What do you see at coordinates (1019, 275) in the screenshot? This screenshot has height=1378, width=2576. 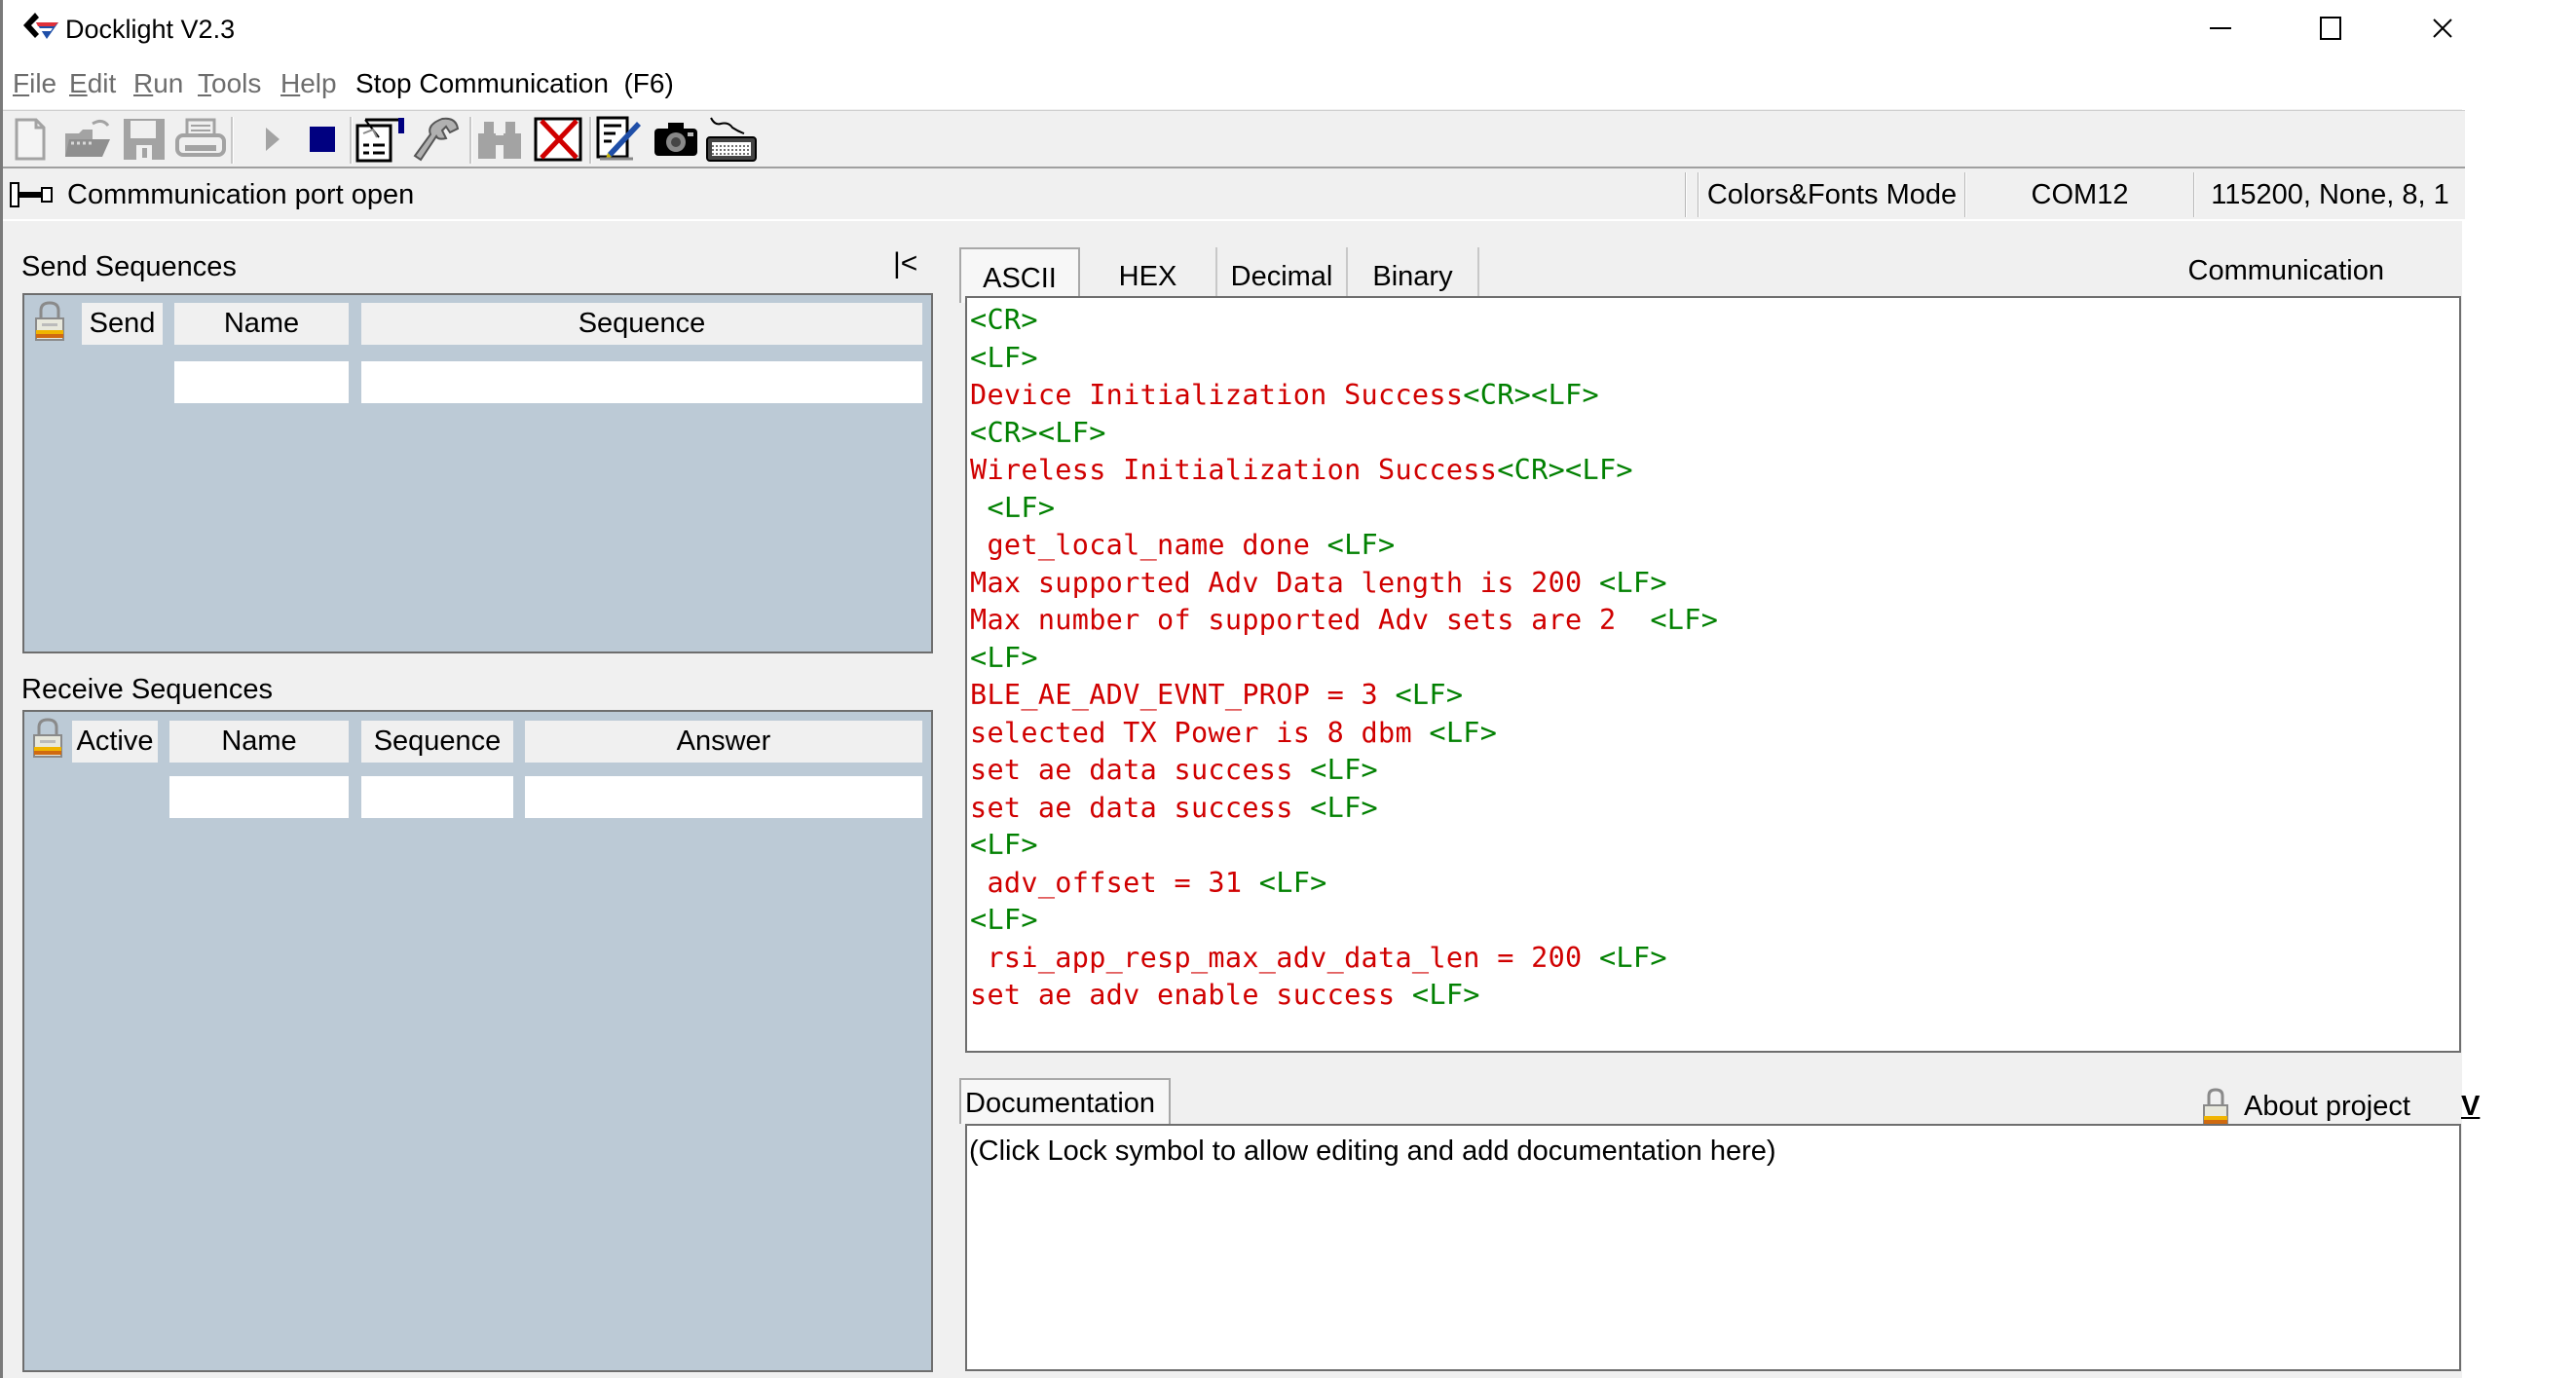 I see `tab-ascii: ASCII` at bounding box center [1019, 275].